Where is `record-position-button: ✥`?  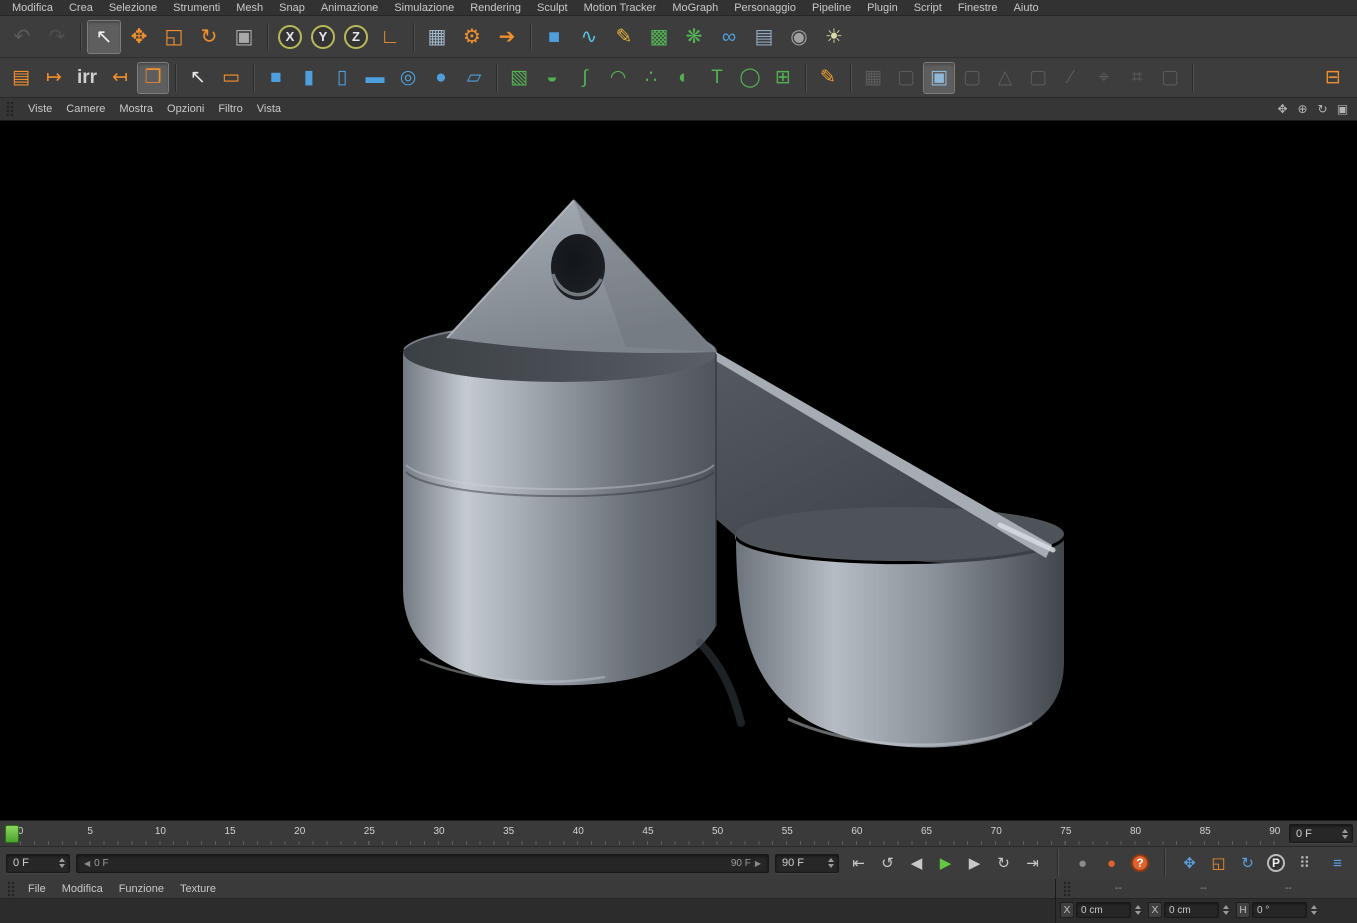 record-position-button: ✥ is located at coordinates (1189, 863).